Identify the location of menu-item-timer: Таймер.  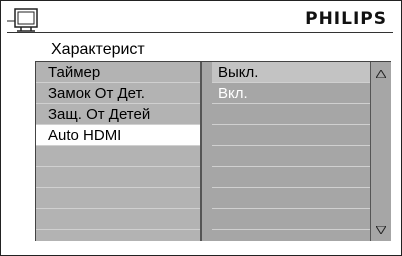
(118, 72).